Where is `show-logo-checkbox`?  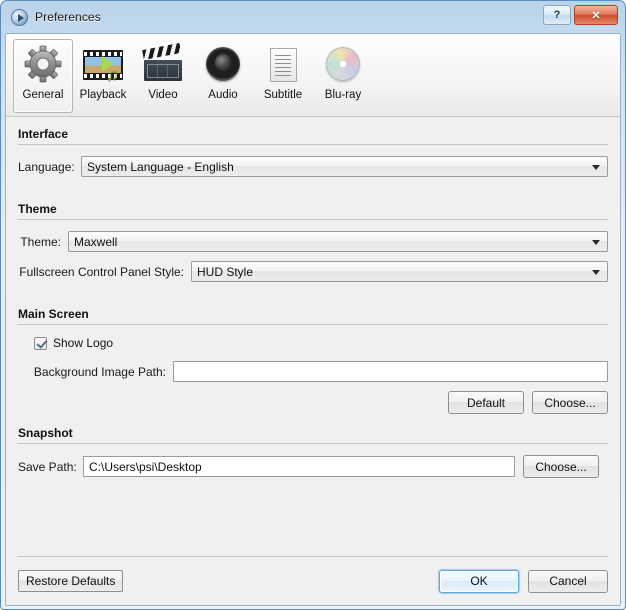 show-logo-checkbox is located at coordinates (40, 343).